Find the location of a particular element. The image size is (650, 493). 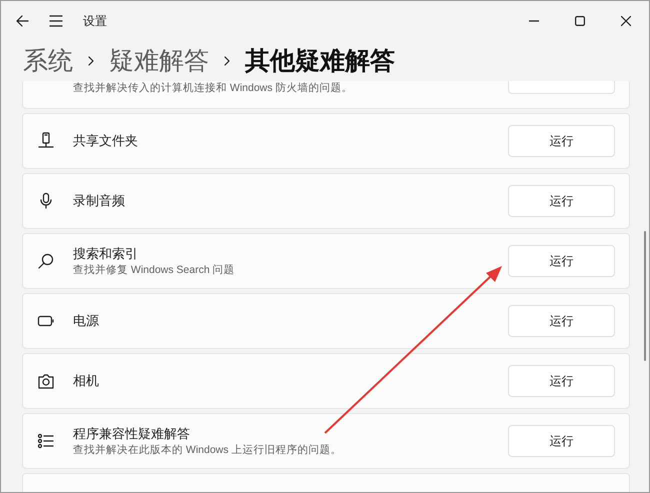

window-title: 设置 is located at coordinates (95, 21).